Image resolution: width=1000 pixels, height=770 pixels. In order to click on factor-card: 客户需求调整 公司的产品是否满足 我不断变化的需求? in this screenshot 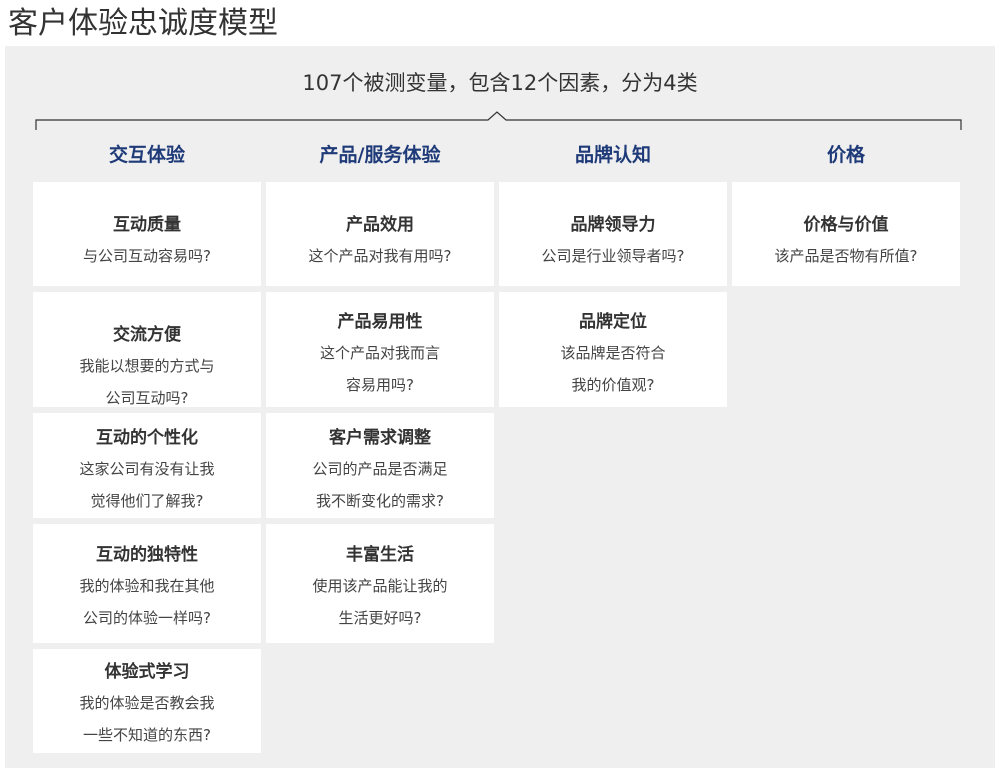, I will do `click(380, 465)`.